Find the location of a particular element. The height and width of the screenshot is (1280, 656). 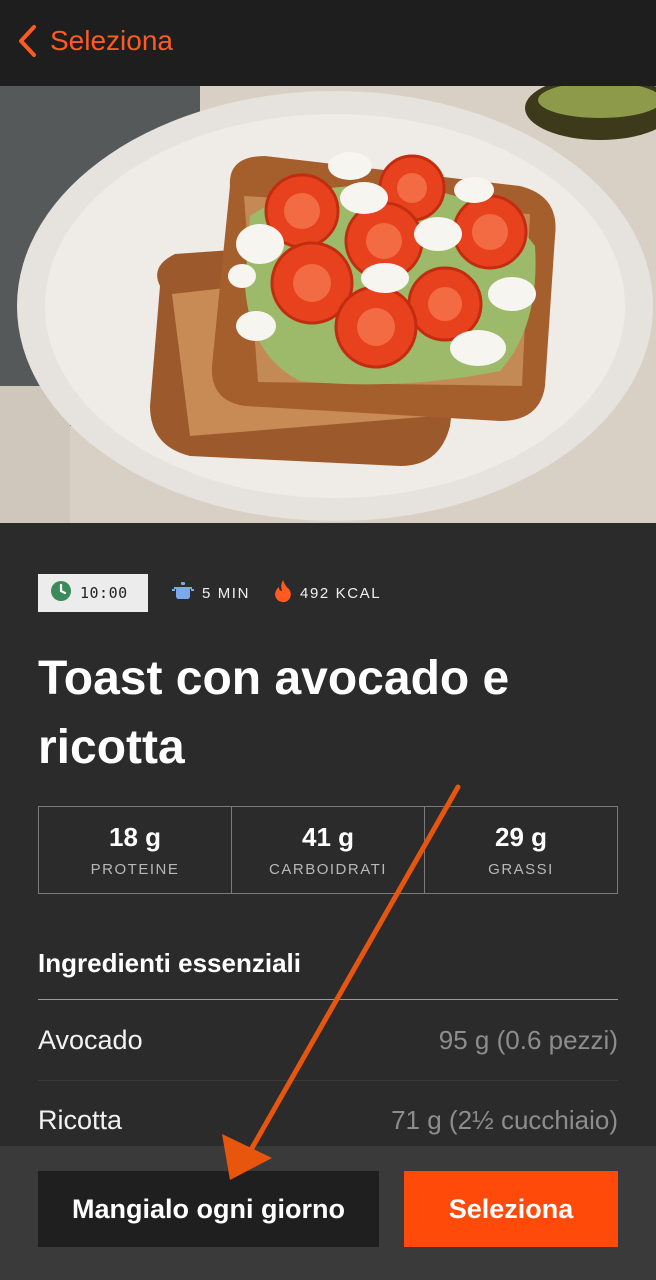

ingredients-heading: Ingredienti essenziali is located at coordinates (169, 963).